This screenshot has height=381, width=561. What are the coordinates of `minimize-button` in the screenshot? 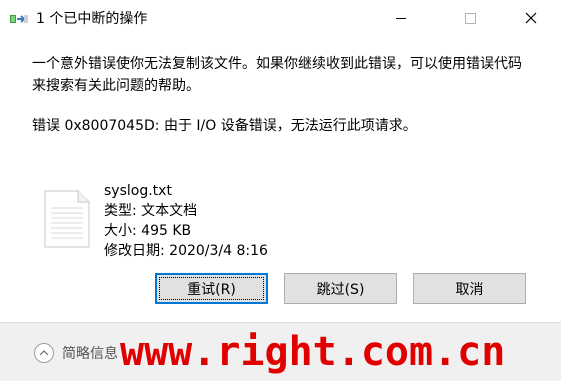 It's located at (401, 18).